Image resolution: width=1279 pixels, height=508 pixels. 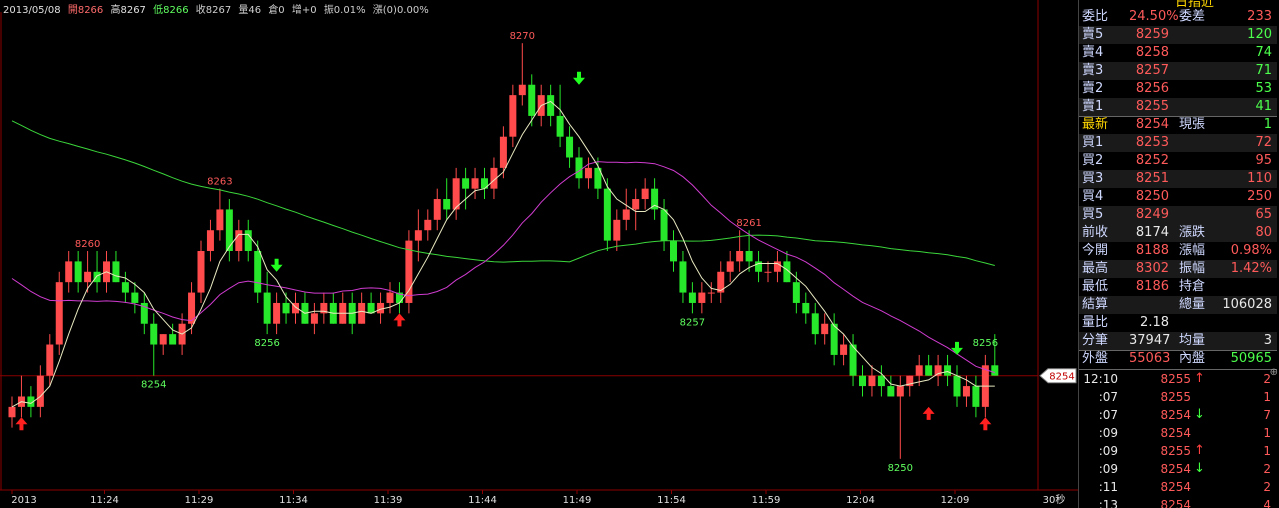 I want to click on tick-row: :07 8254 ↓ 7, so click(x=1178, y=415).